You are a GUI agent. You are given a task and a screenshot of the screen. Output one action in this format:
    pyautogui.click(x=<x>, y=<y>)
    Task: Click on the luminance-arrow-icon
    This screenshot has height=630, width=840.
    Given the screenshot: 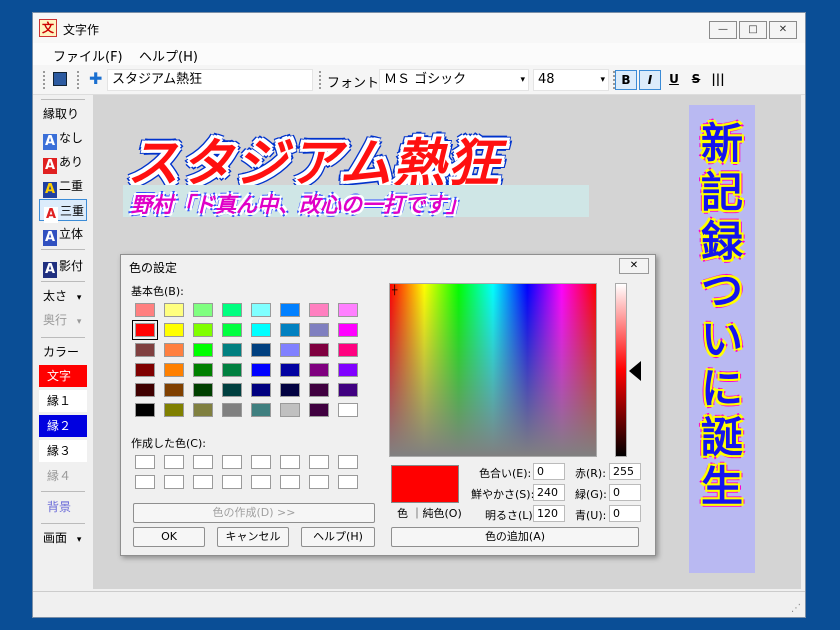 What is the action you would take?
    pyautogui.click(x=635, y=371)
    